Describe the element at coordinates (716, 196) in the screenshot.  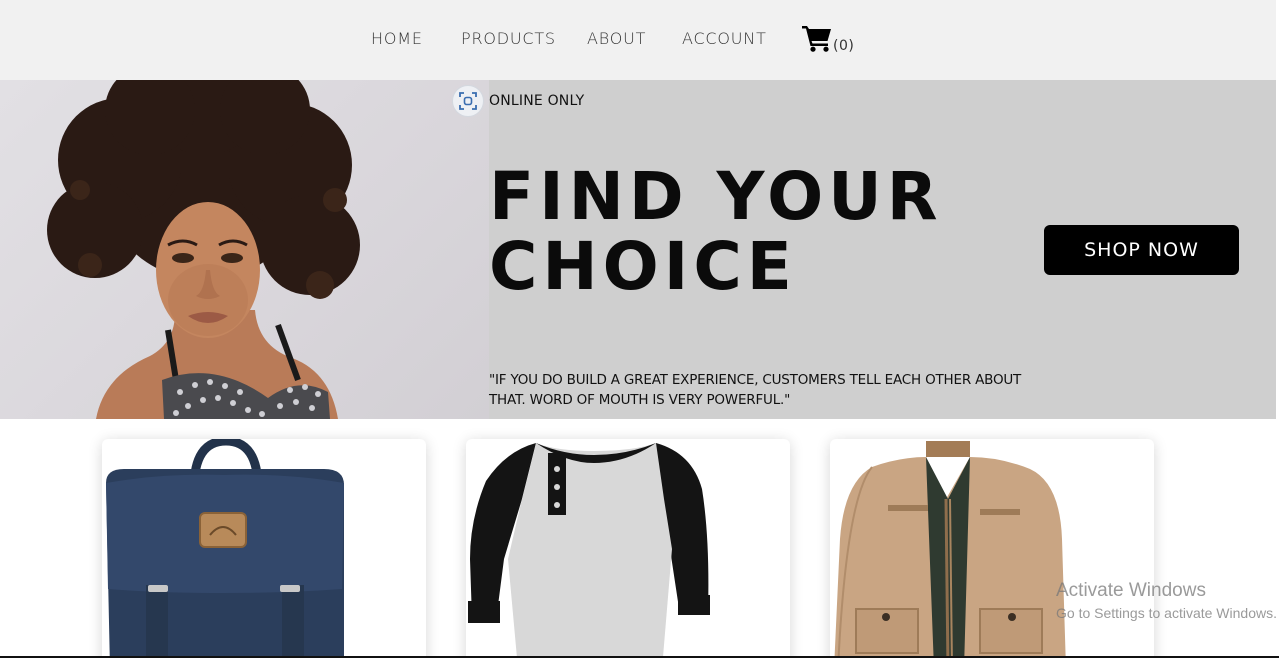
I see `hero-title-line-1: FIND YOUR` at that location.